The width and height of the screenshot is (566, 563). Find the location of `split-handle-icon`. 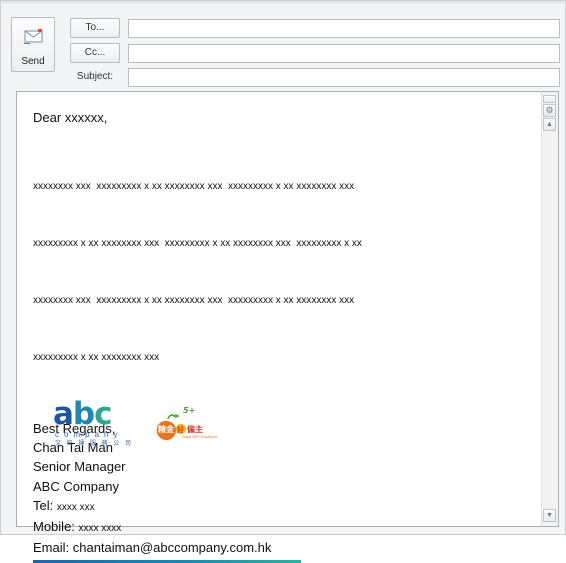

split-handle-icon is located at coordinates (549, 99).